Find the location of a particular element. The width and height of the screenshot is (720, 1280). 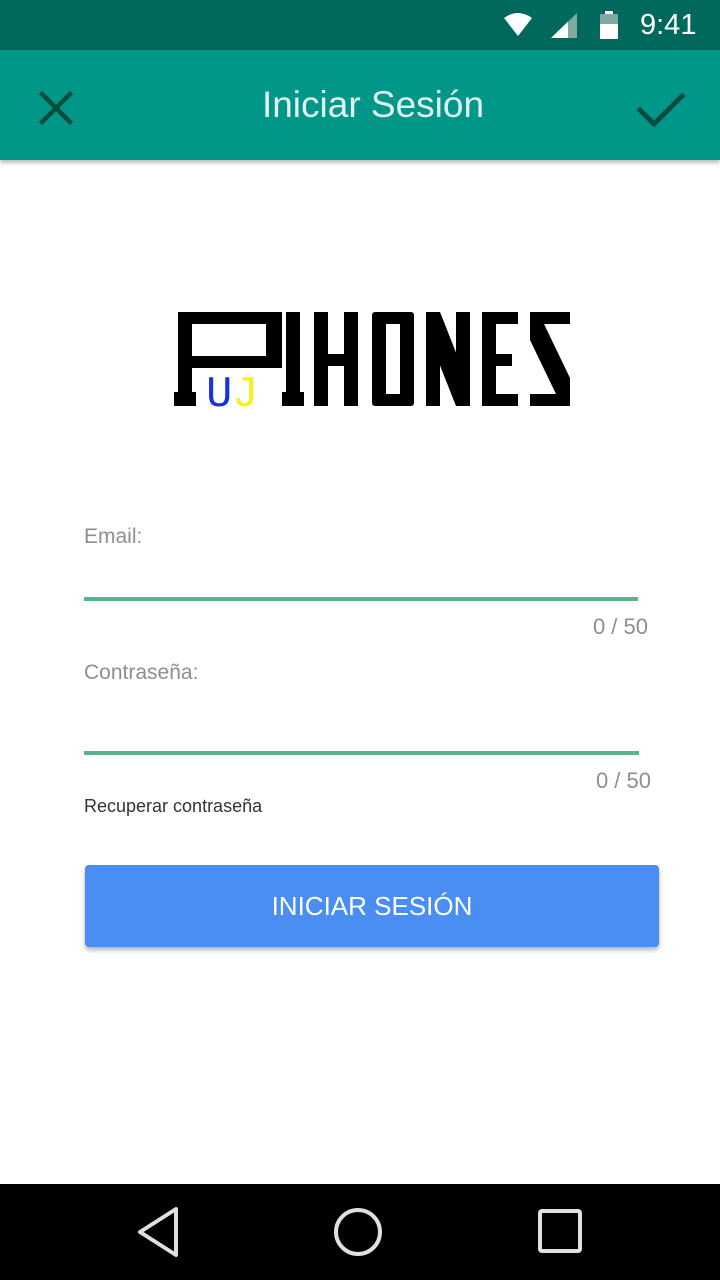

home-icon is located at coordinates (358, 1232).